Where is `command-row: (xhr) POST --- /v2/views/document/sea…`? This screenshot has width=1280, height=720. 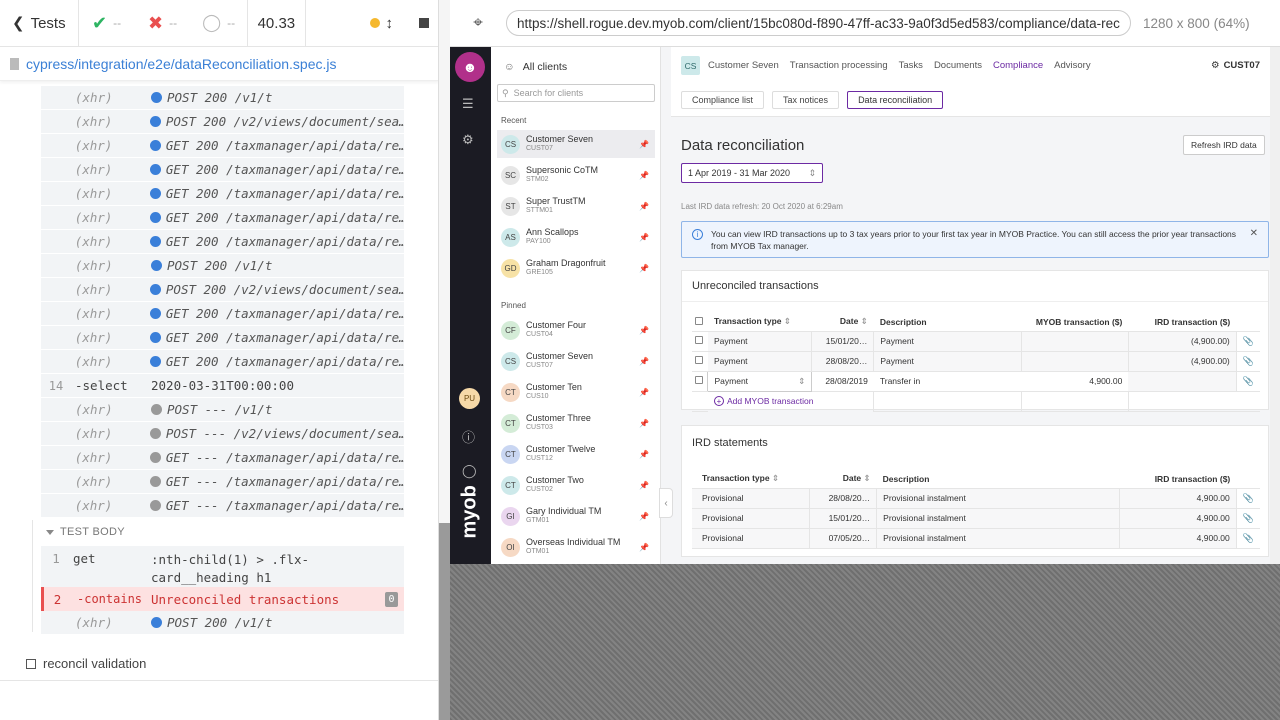 command-row: (xhr) POST --- /v2/views/document/sea… is located at coordinates (222, 434).